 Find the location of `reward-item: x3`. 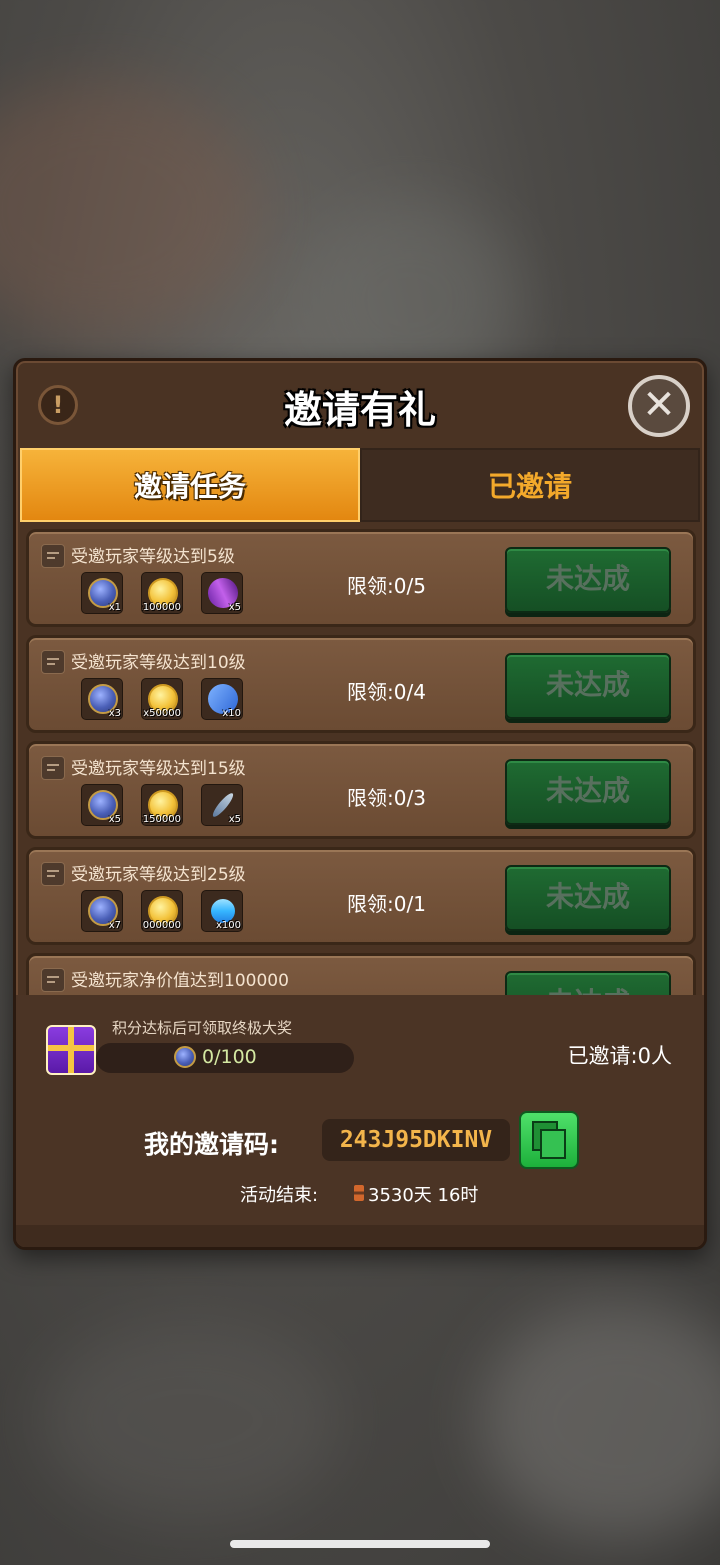

reward-item: x3 is located at coordinates (102, 699).